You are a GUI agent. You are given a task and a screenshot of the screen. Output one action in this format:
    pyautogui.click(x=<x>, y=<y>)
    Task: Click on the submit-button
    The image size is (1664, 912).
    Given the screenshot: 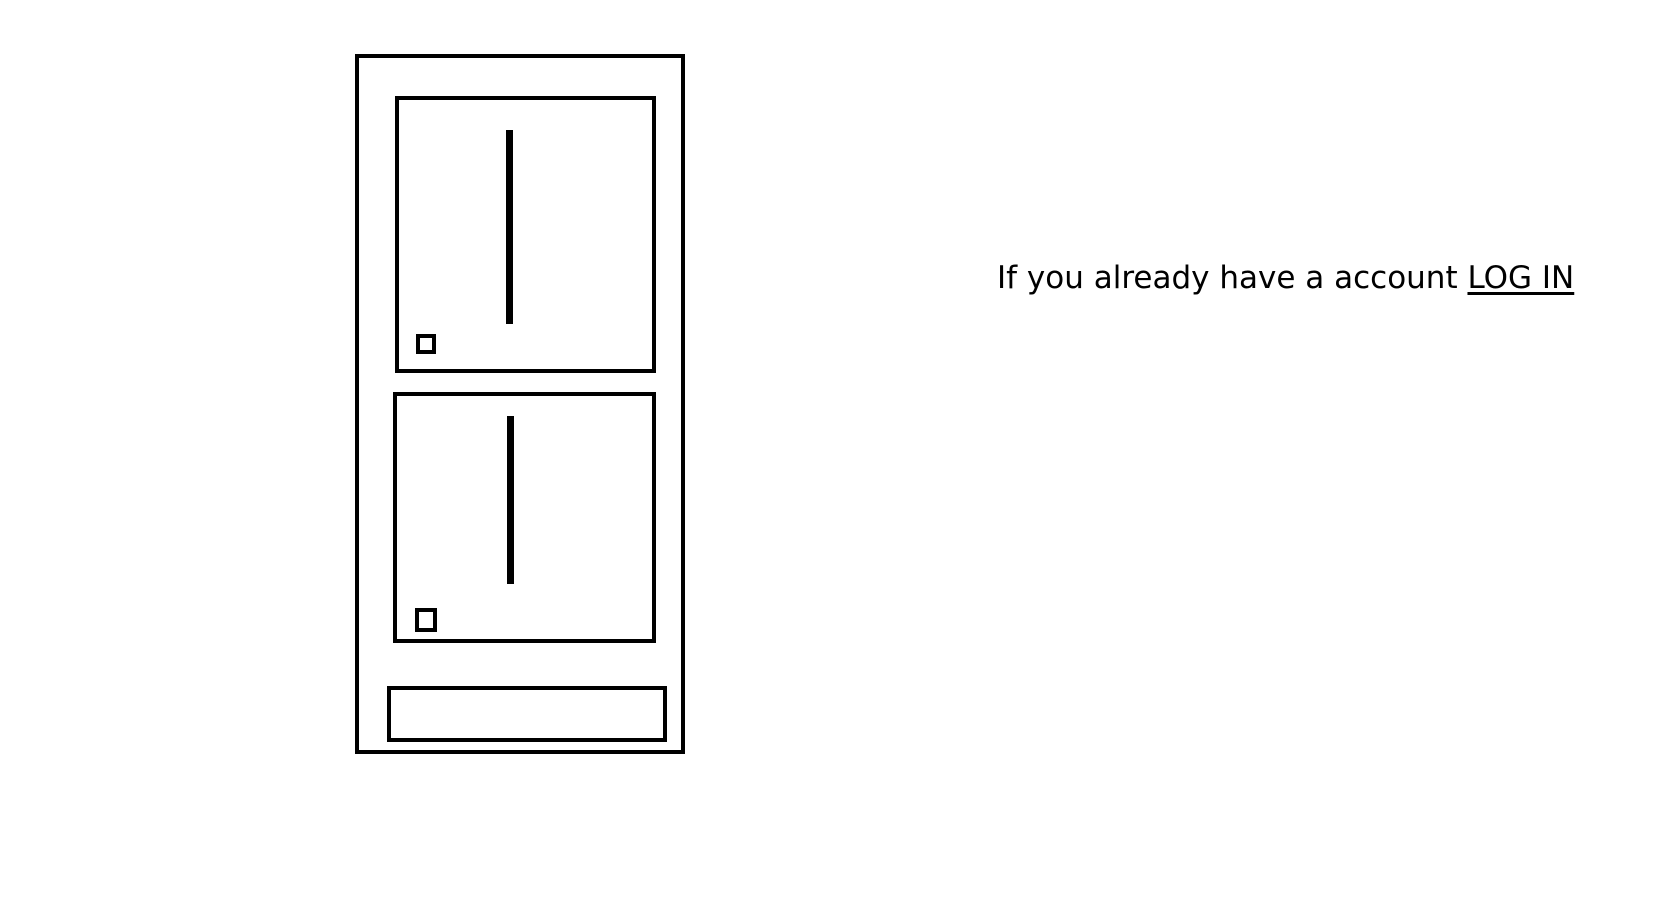 What is the action you would take?
    pyautogui.click(x=527, y=714)
    